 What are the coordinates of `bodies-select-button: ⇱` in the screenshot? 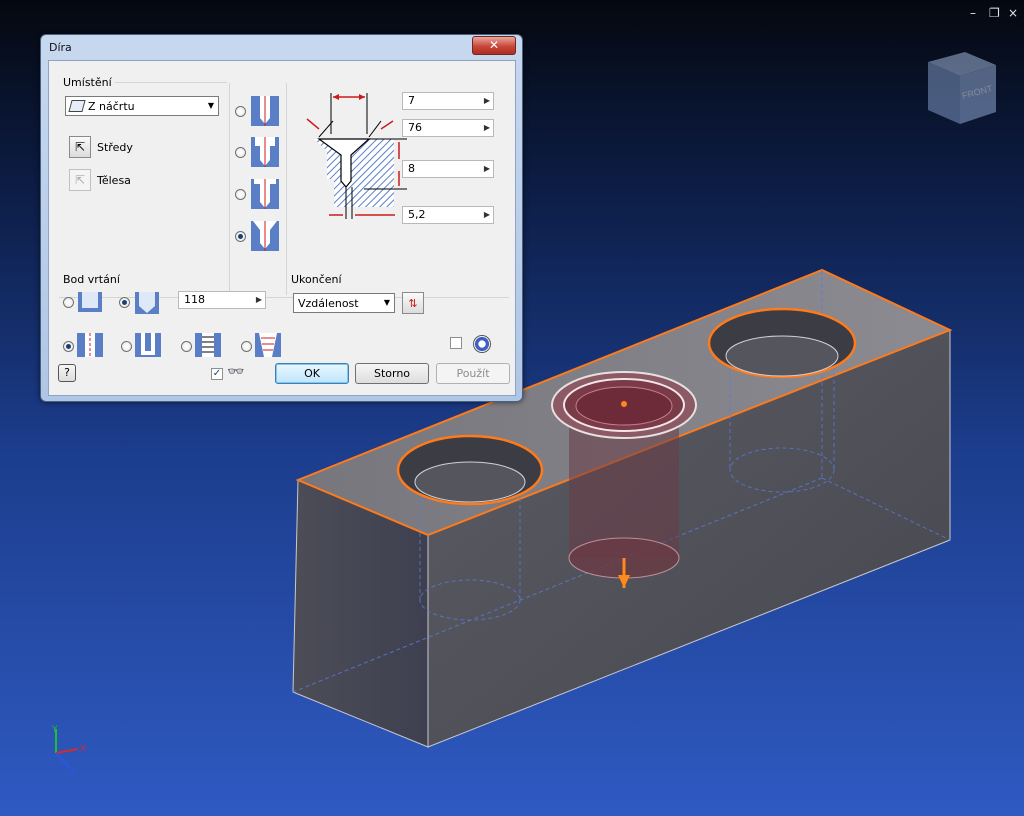 It's located at (80, 180).